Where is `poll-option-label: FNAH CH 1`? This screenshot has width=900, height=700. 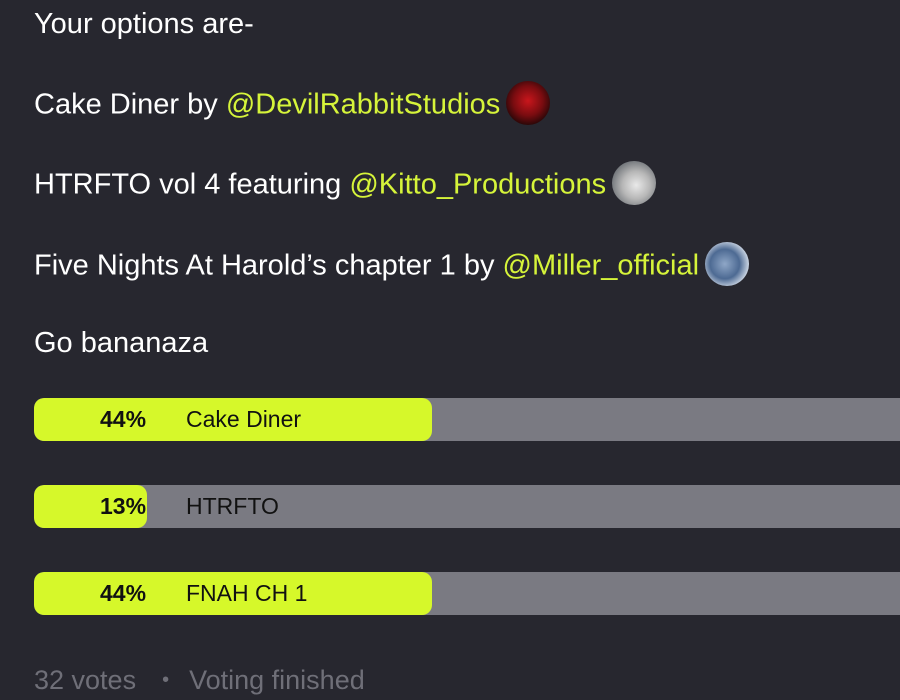 poll-option-label: FNAH CH 1 is located at coordinates (247, 593).